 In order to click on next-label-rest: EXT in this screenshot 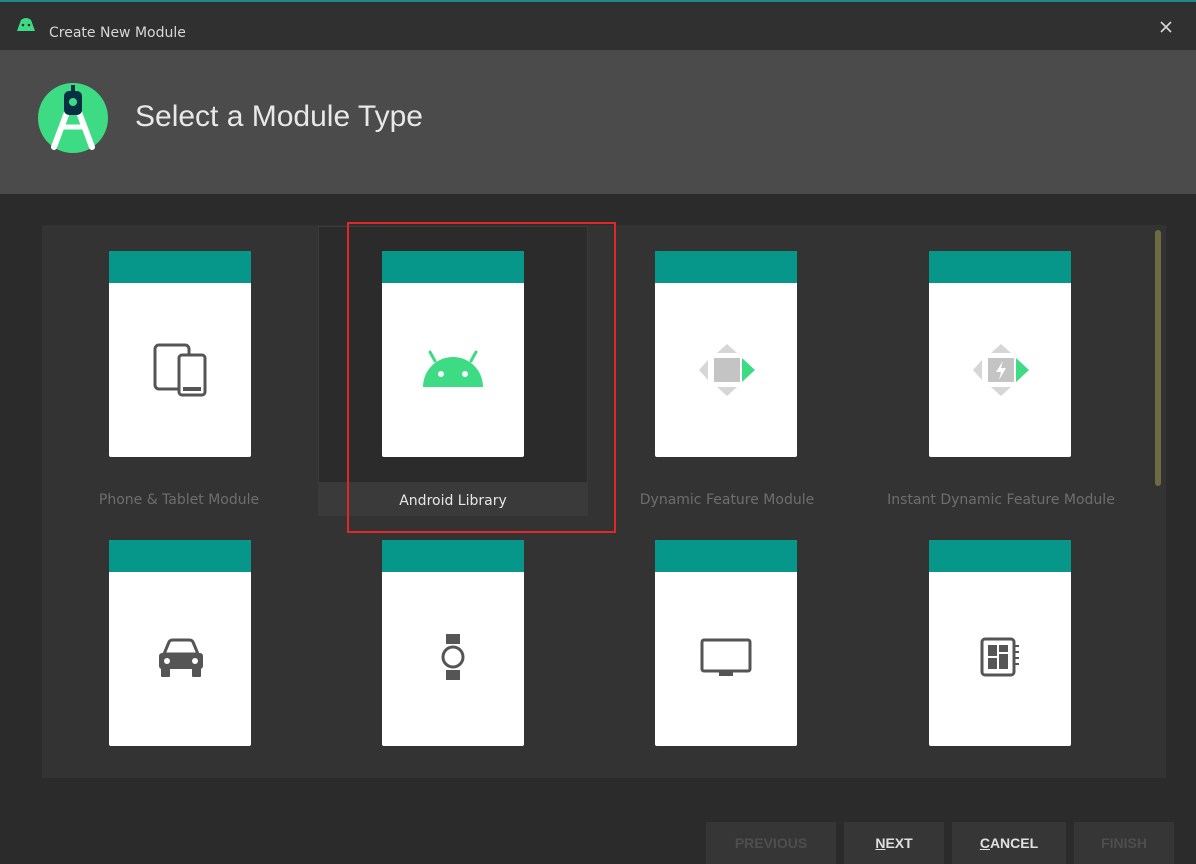, I will do `click(899, 843)`.